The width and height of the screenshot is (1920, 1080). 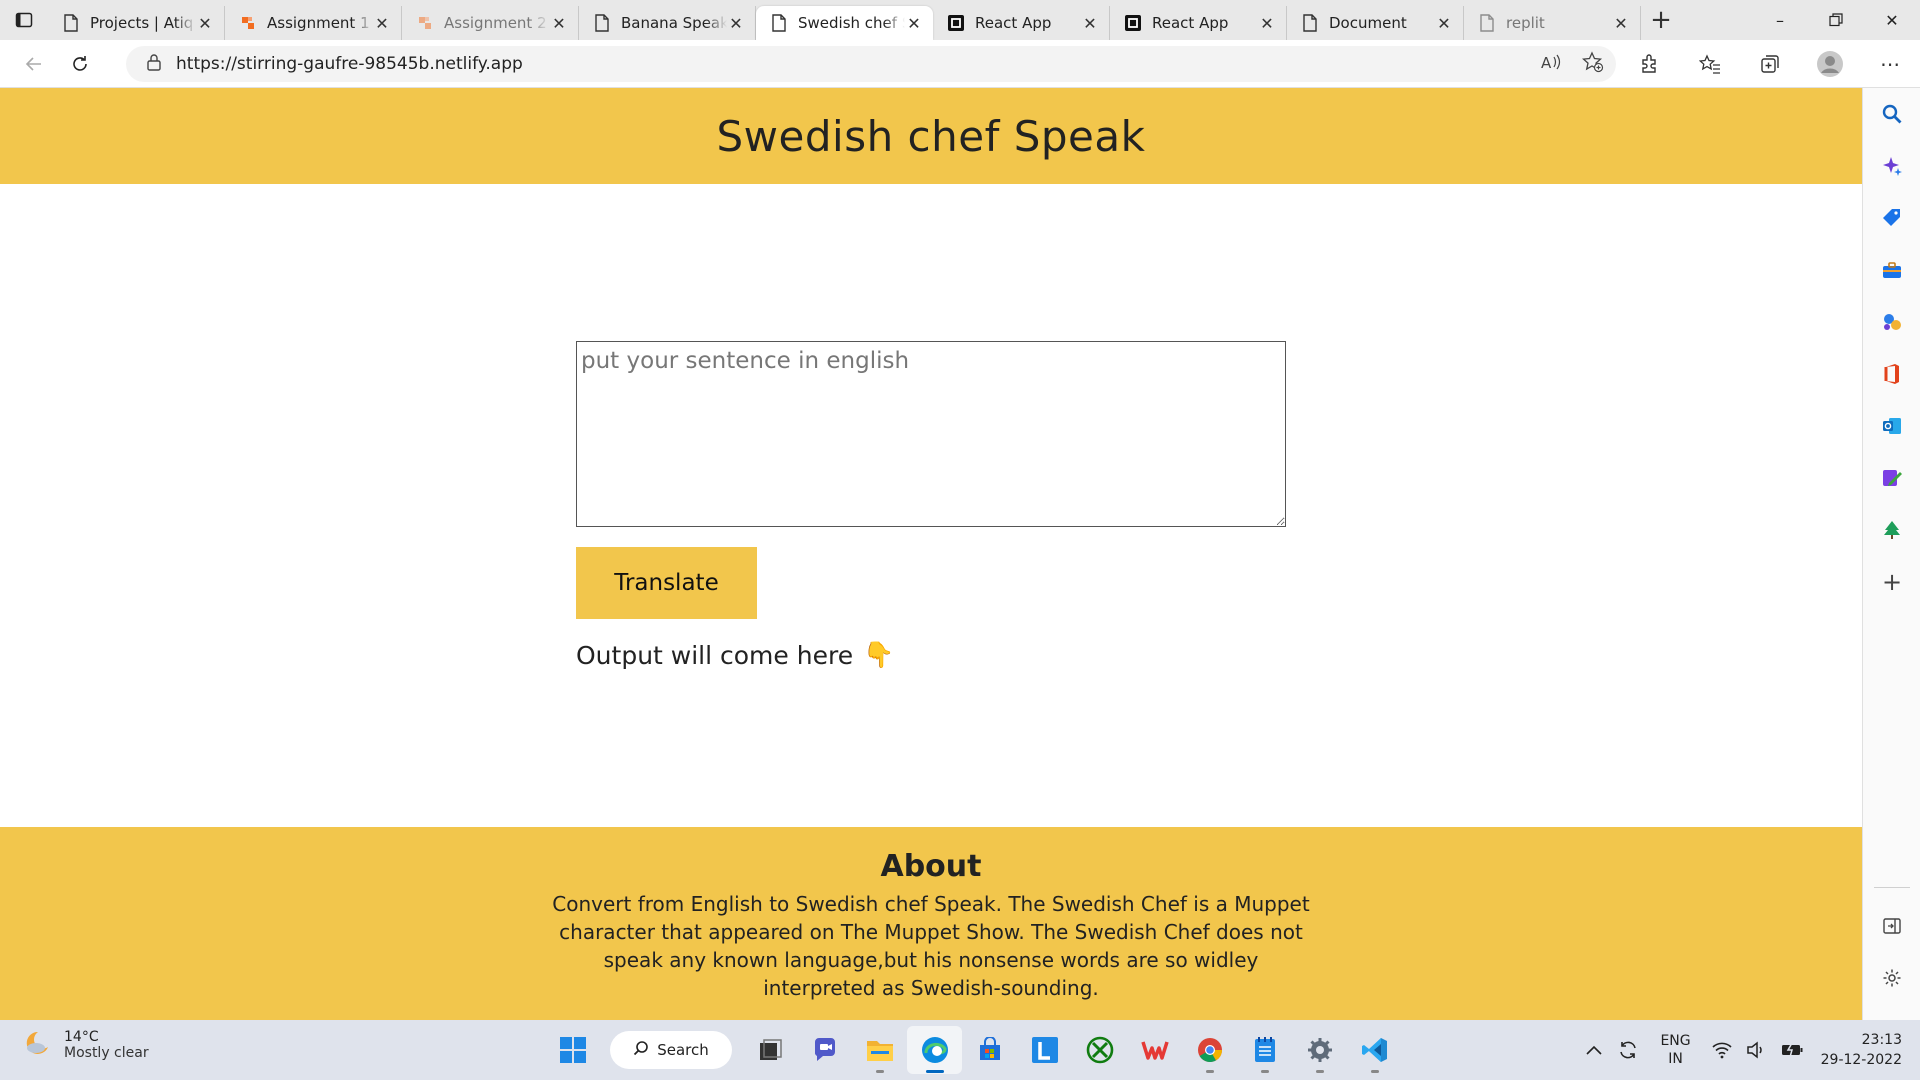 I want to click on wifi-icon, so click(x=1722, y=1050).